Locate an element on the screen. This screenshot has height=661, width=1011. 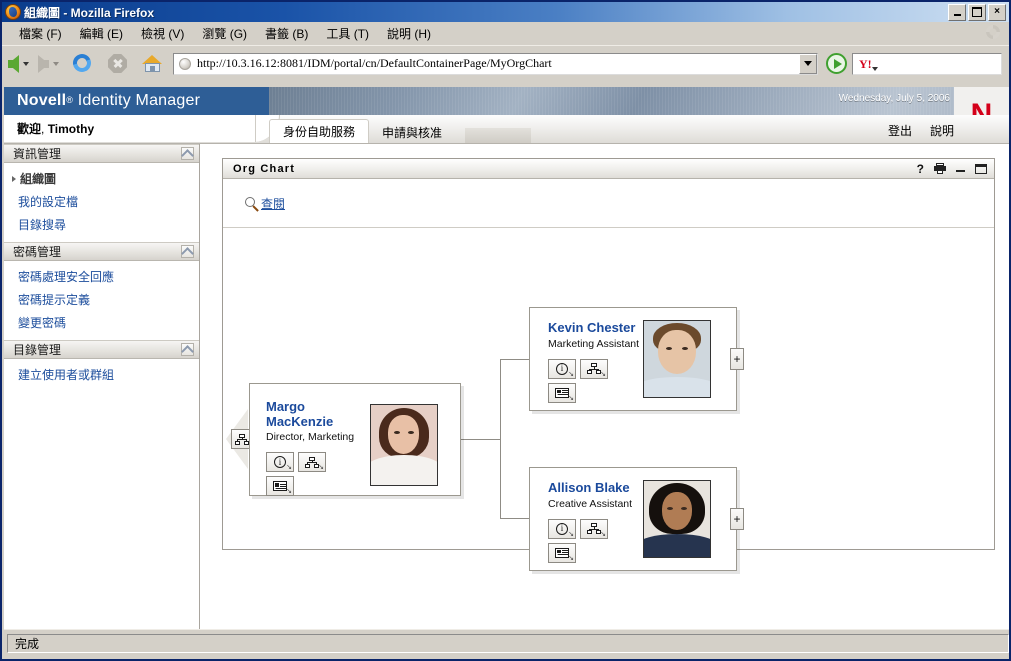
url-dropdown-button is located at coordinates (808, 63).